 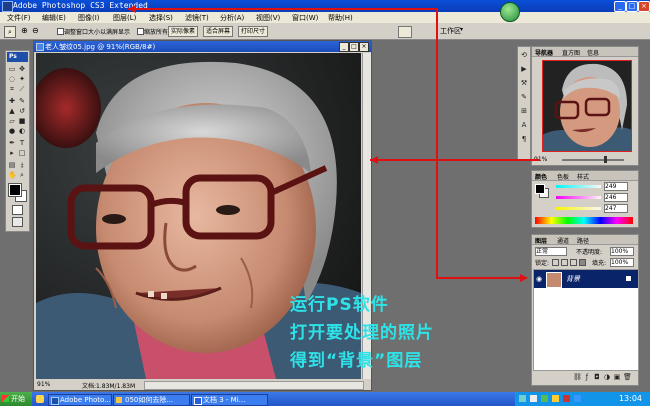 I want to click on visibility-eye-icon: ◉, so click(x=539, y=279).